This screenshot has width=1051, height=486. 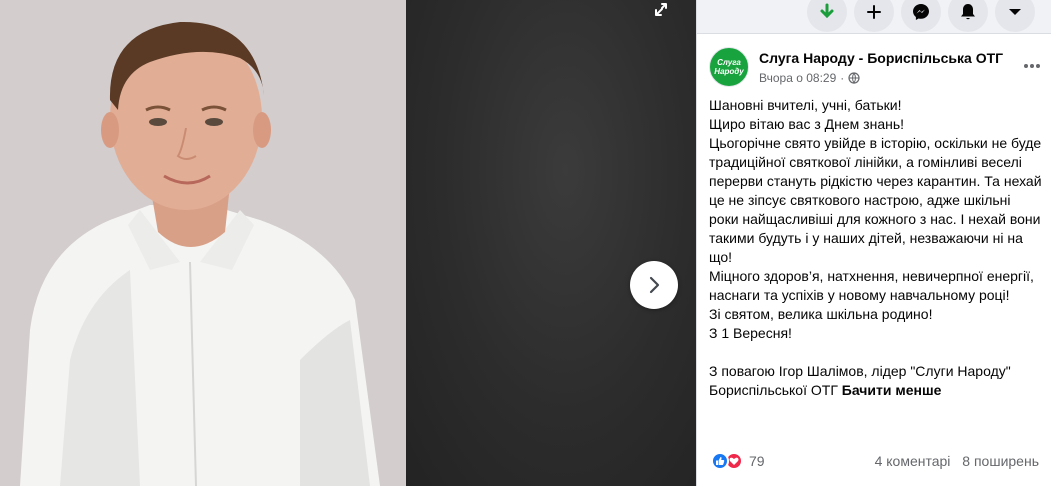 What do you see at coordinates (1015, 16) in the screenshot?
I see `caret-down-icon` at bounding box center [1015, 16].